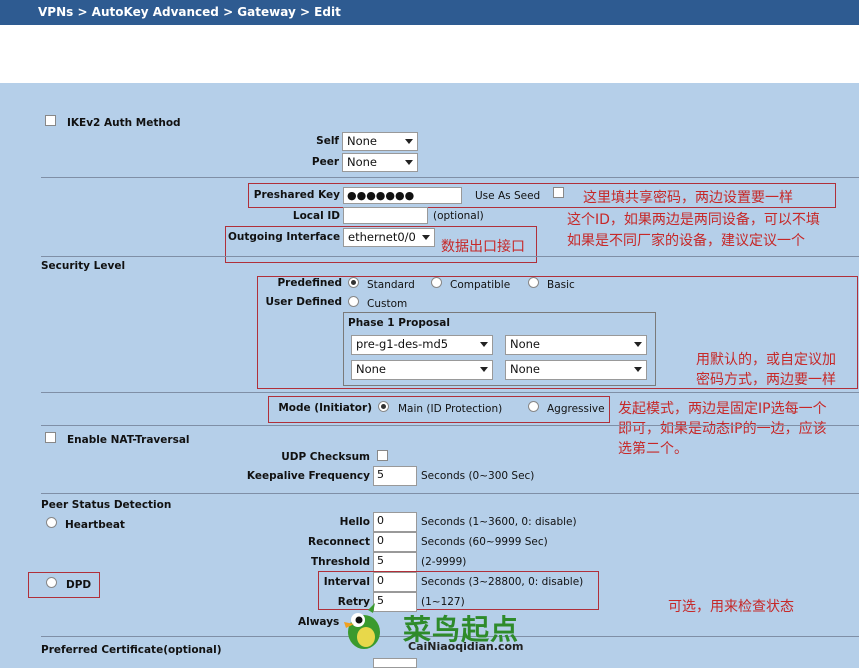 This screenshot has height=668, width=859. Describe the element at coordinates (722, 409) in the screenshot. I see `annotation-mode-1: 发起模式，两边是固定IP选每一个` at that location.